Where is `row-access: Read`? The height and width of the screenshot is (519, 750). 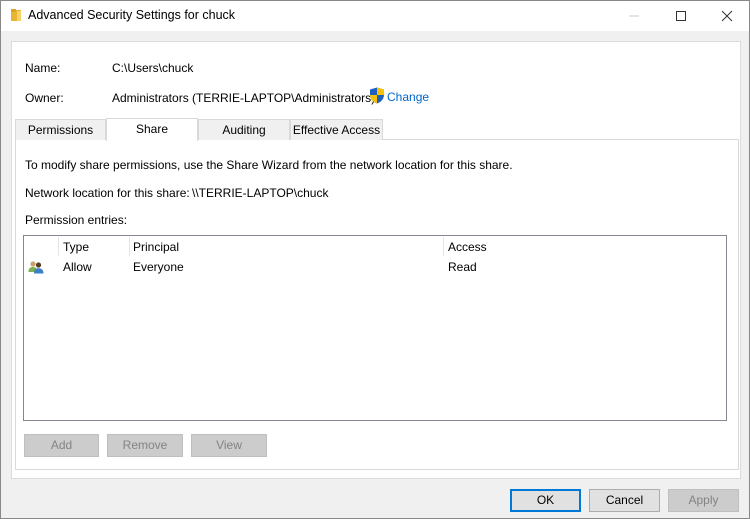 row-access: Read is located at coordinates (462, 267).